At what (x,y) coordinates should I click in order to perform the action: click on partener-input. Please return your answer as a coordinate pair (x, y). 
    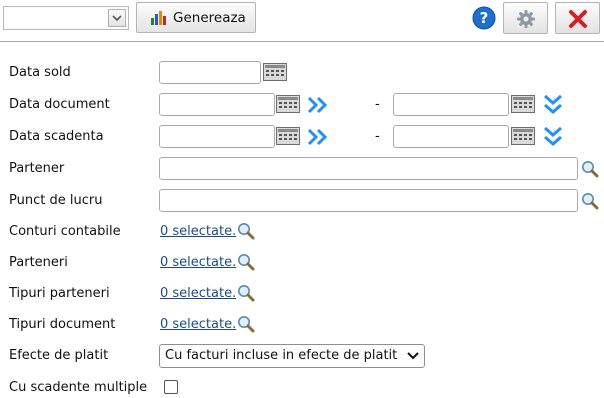
    Looking at the image, I should click on (368, 168).